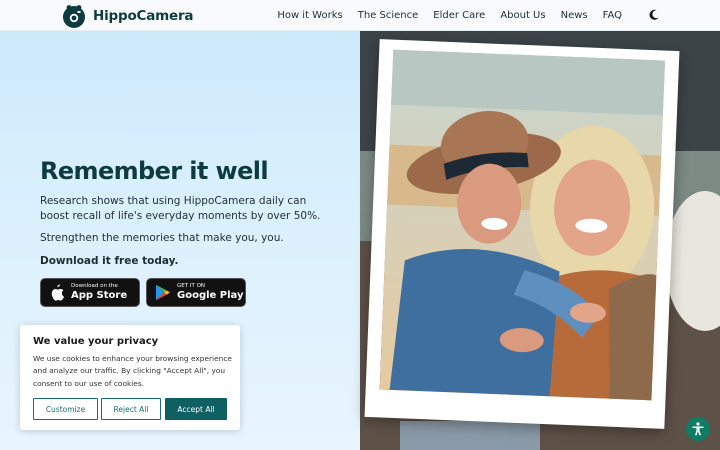 This screenshot has height=450, width=720. I want to click on headline-rest: it well, so click(225, 171).